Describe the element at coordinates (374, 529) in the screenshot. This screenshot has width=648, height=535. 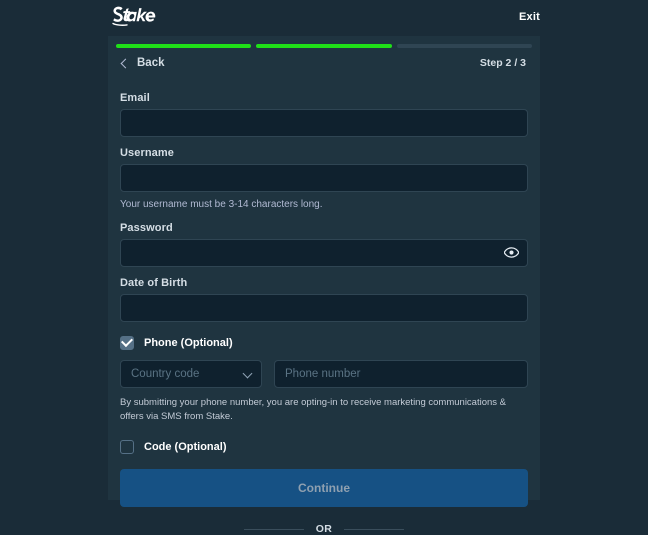
I see `or-divider-line-right` at that location.